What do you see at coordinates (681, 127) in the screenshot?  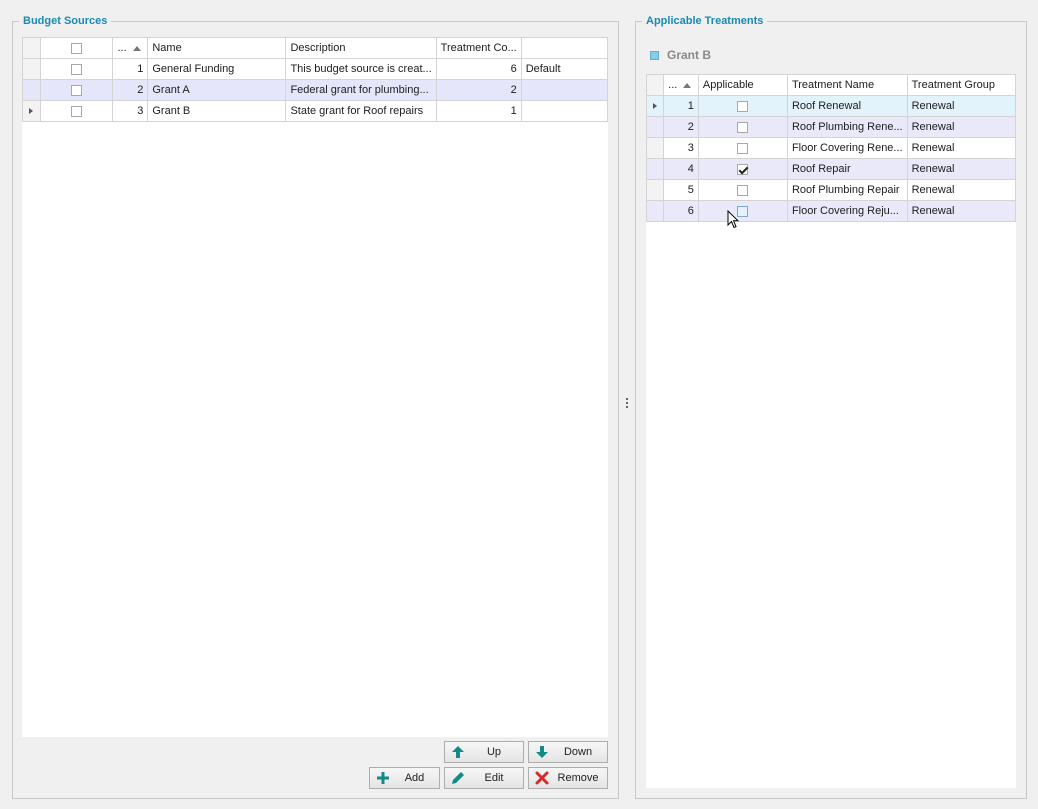 I see `row-id: 2` at bounding box center [681, 127].